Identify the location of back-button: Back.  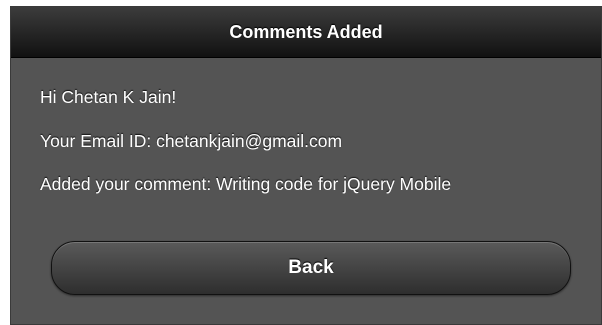
(311, 268).